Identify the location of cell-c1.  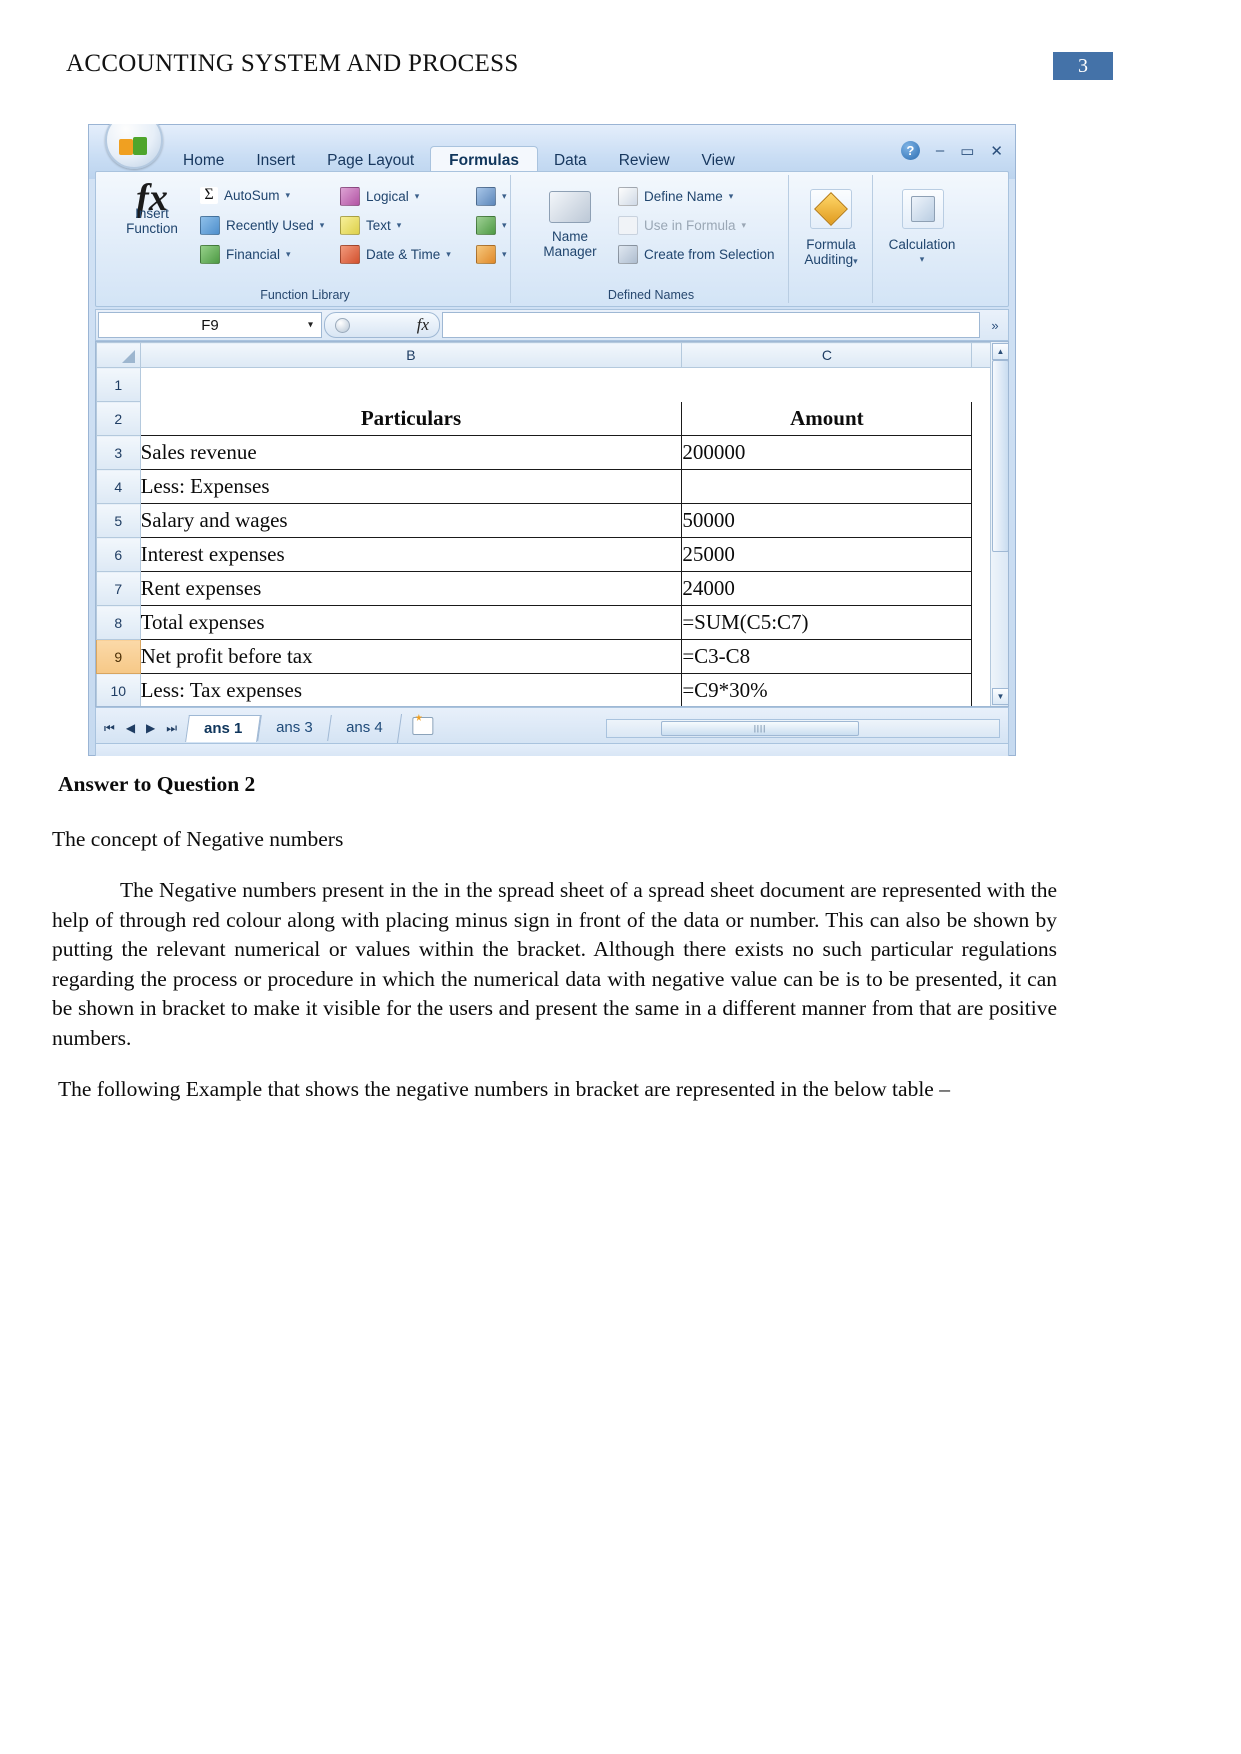
(827, 385).